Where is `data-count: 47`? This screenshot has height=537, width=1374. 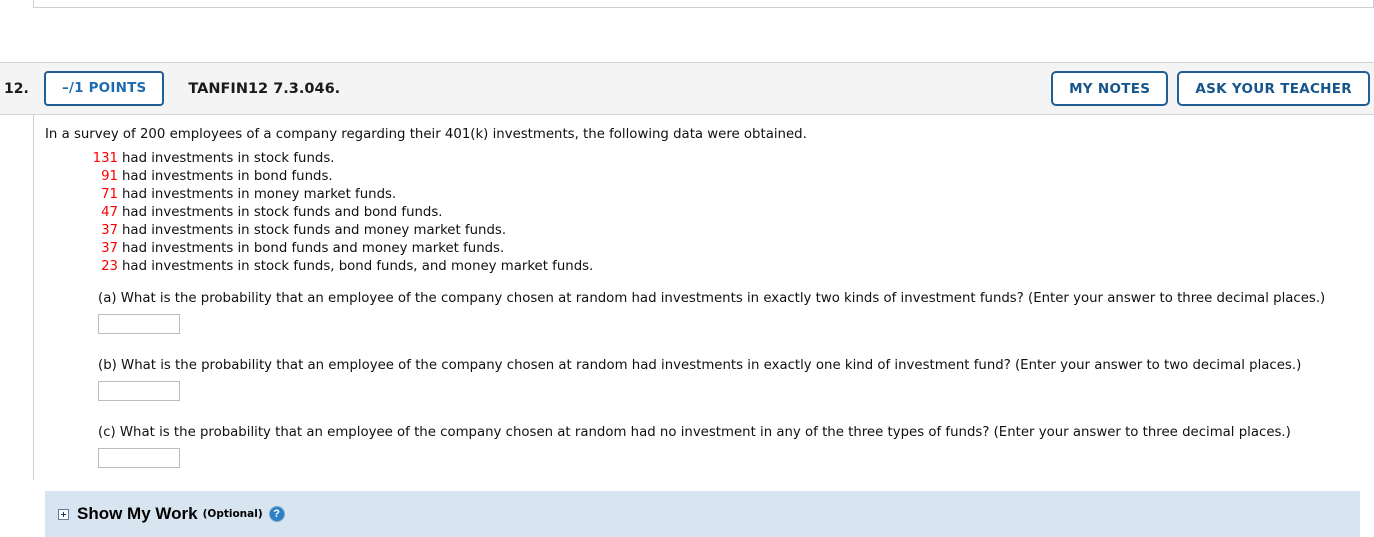
data-count: 47 is located at coordinates (109, 212).